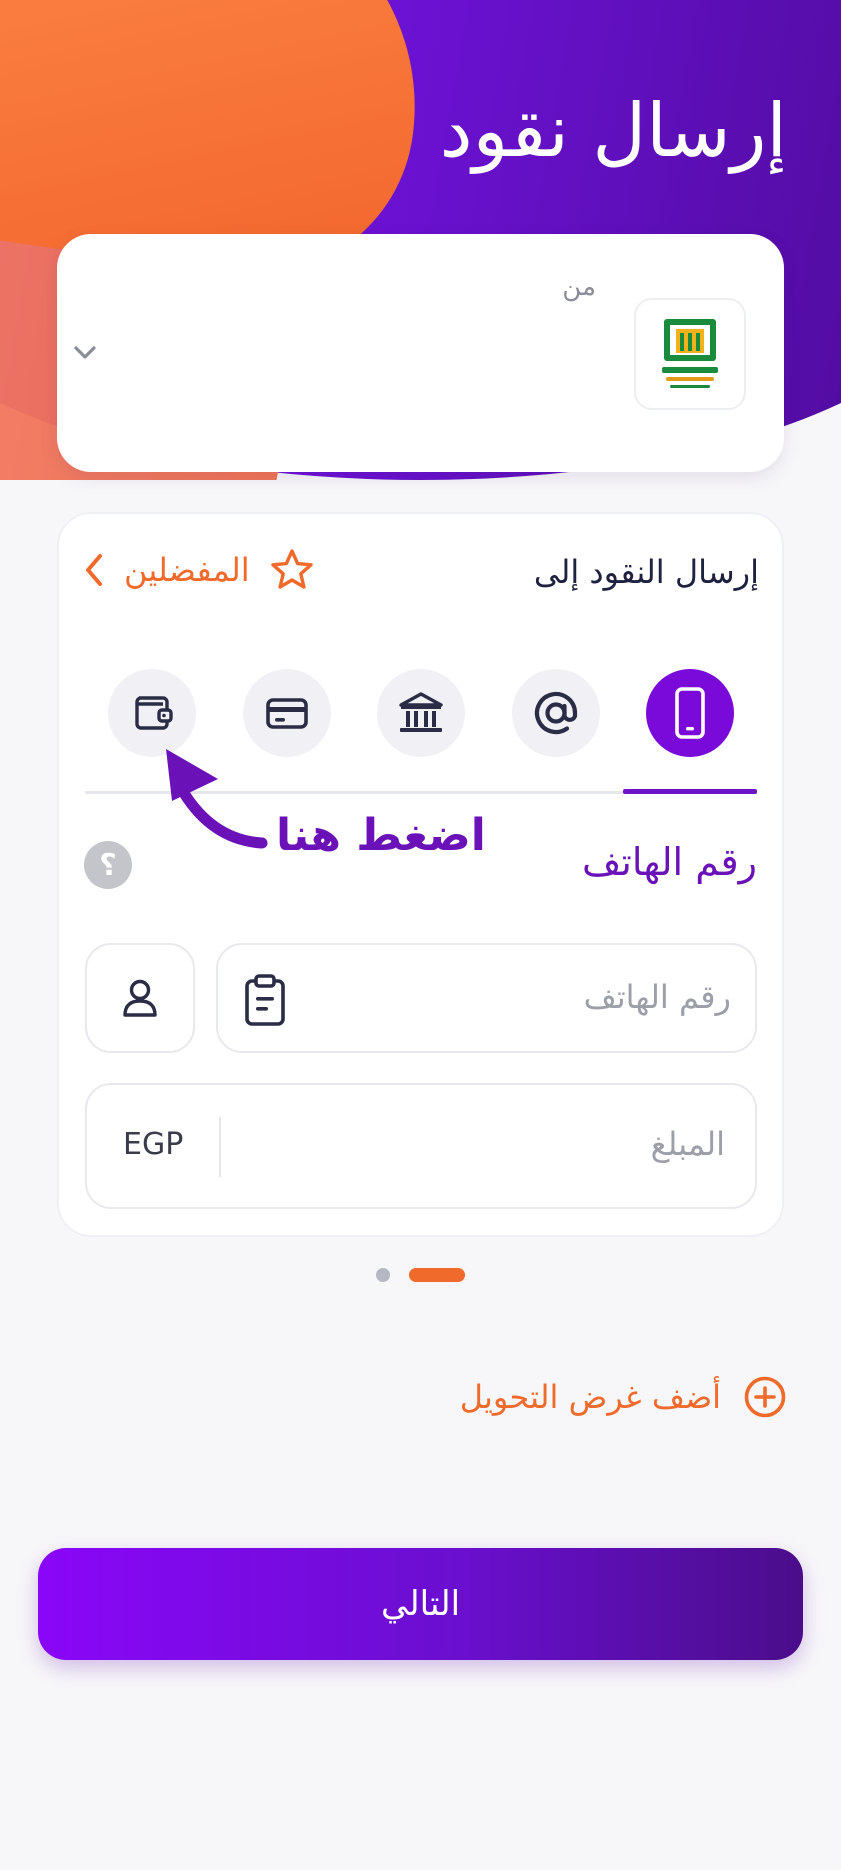 This screenshot has height=1870, width=841. I want to click on press-here-annotation: اضغط هنا, so click(381, 835).